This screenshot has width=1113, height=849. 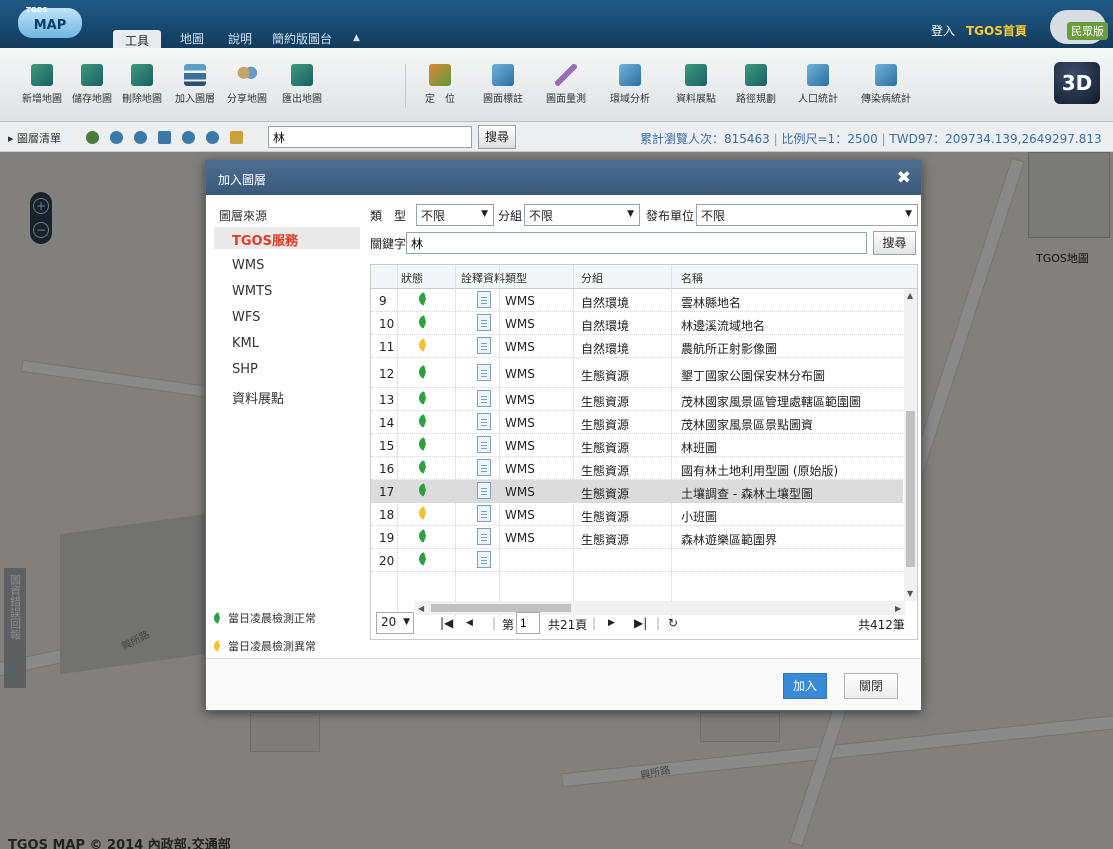 I want to click on table-row: 17 WMS 生態資源 土壤調查 - 森林土壤型圖, so click(x=637, y=491).